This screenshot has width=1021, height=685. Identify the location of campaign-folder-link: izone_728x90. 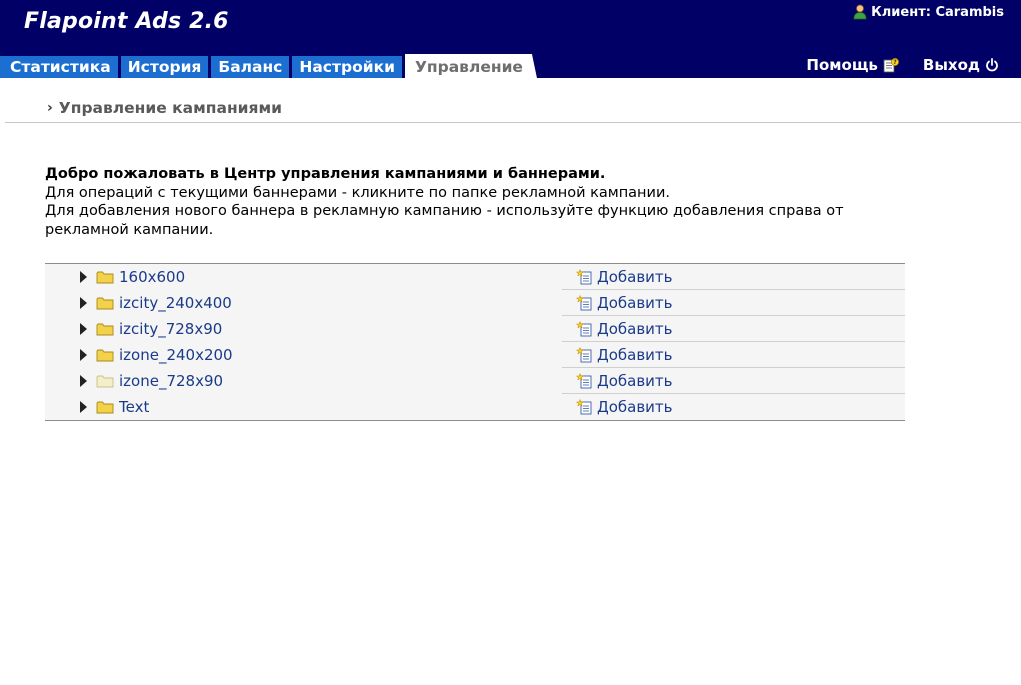
(151, 381).